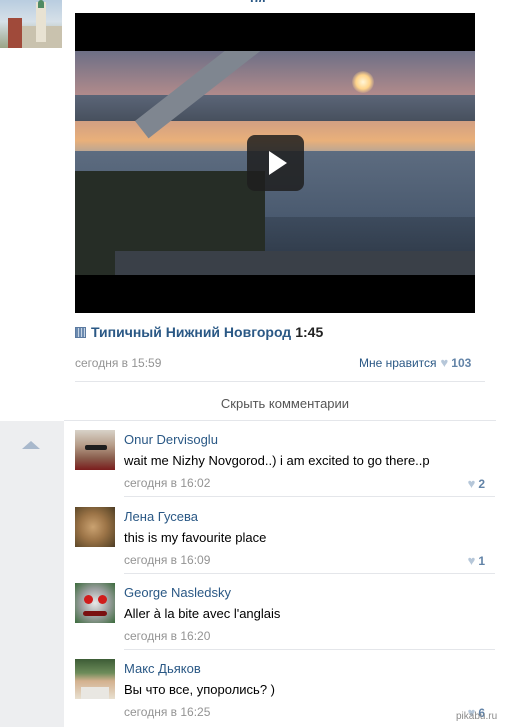  Describe the element at coordinates (95, 693) in the screenshot. I see `shirt-shape` at that location.